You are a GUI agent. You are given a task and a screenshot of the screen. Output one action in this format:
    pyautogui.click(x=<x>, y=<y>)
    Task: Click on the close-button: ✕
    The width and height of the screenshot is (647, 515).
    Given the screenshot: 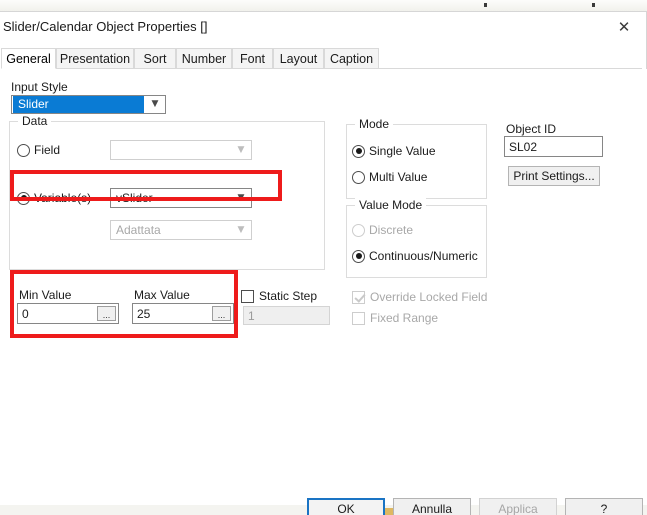 What is the action you would take?
    pyautogui.click(x=624, y=27)
    